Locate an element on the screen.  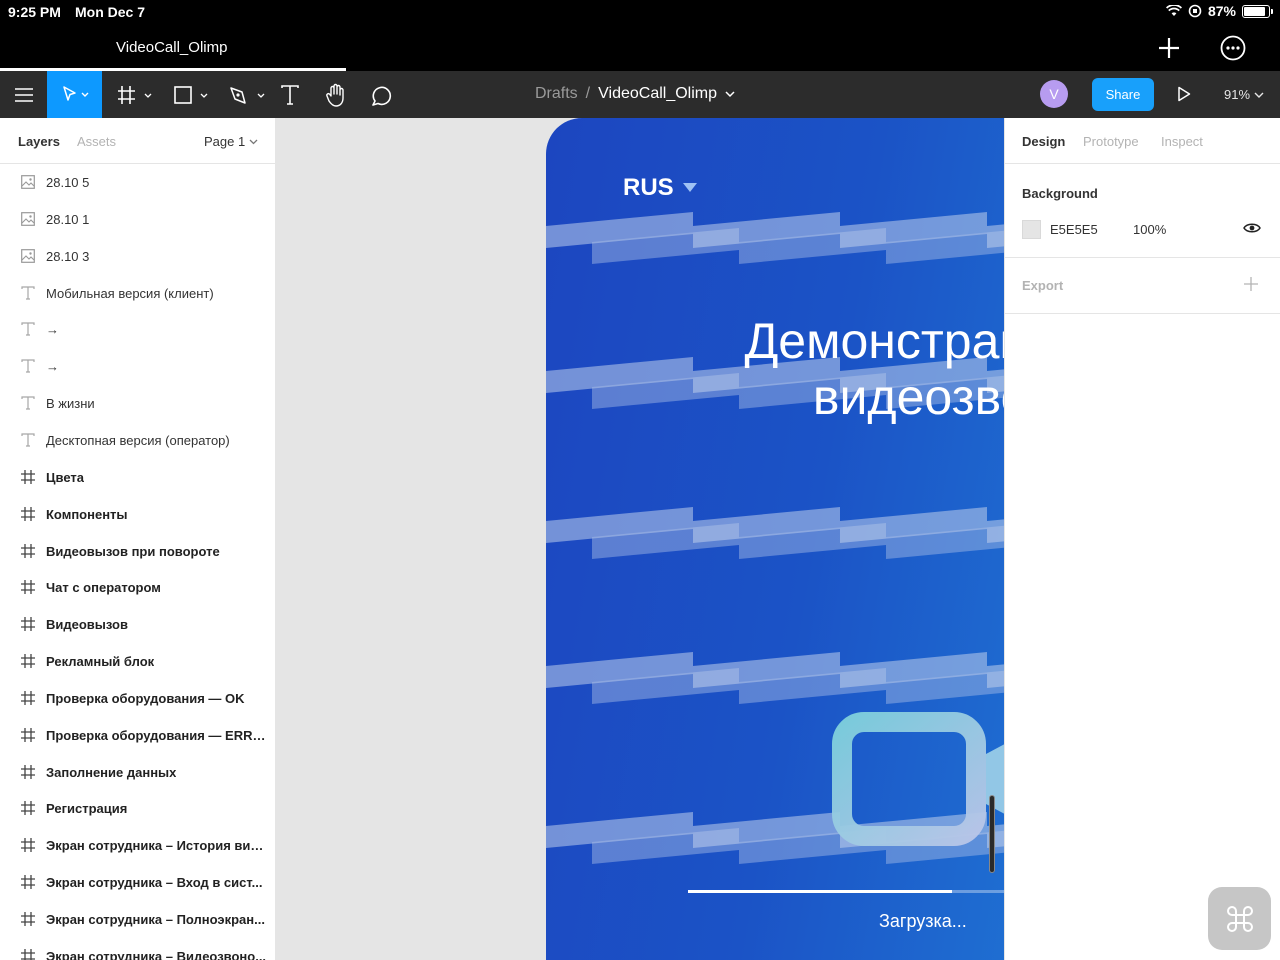
layer-item: Проверка оборудования — ERROR is located at coordinates (137, 735).